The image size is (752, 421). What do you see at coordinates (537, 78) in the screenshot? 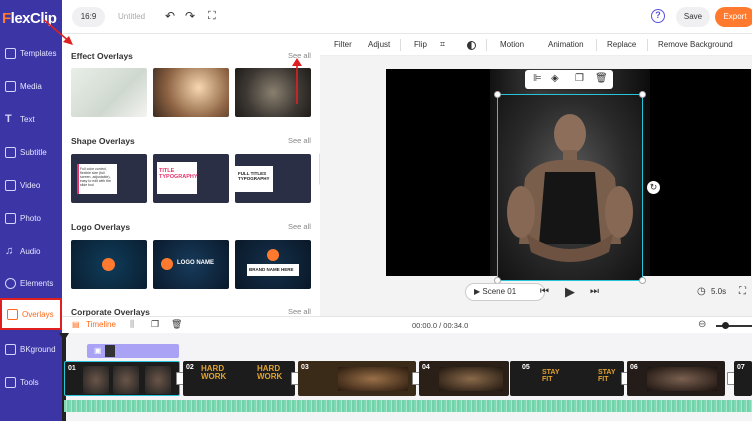
I see `align-icon: ⊫` at bounding box center [537, 78].